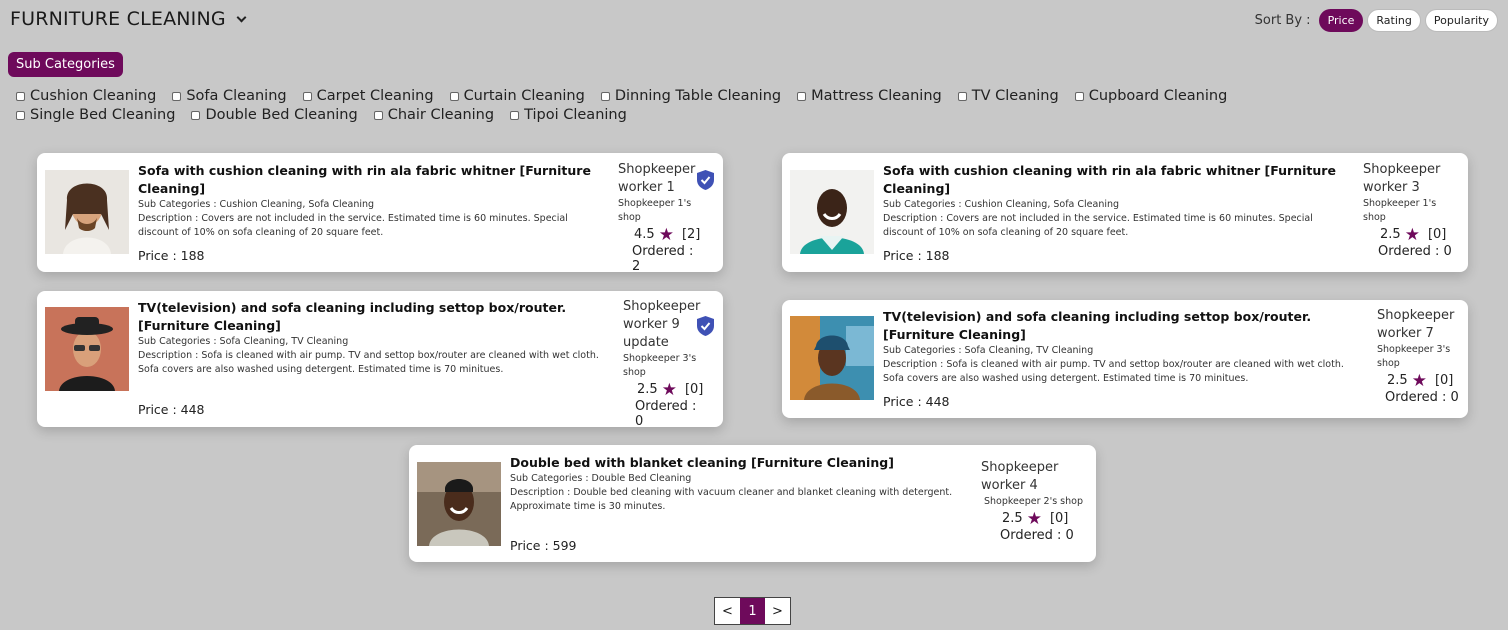  Describe the element at coordinates (691, 234) in the screenshot. I see `review-count: [2]` at that location.